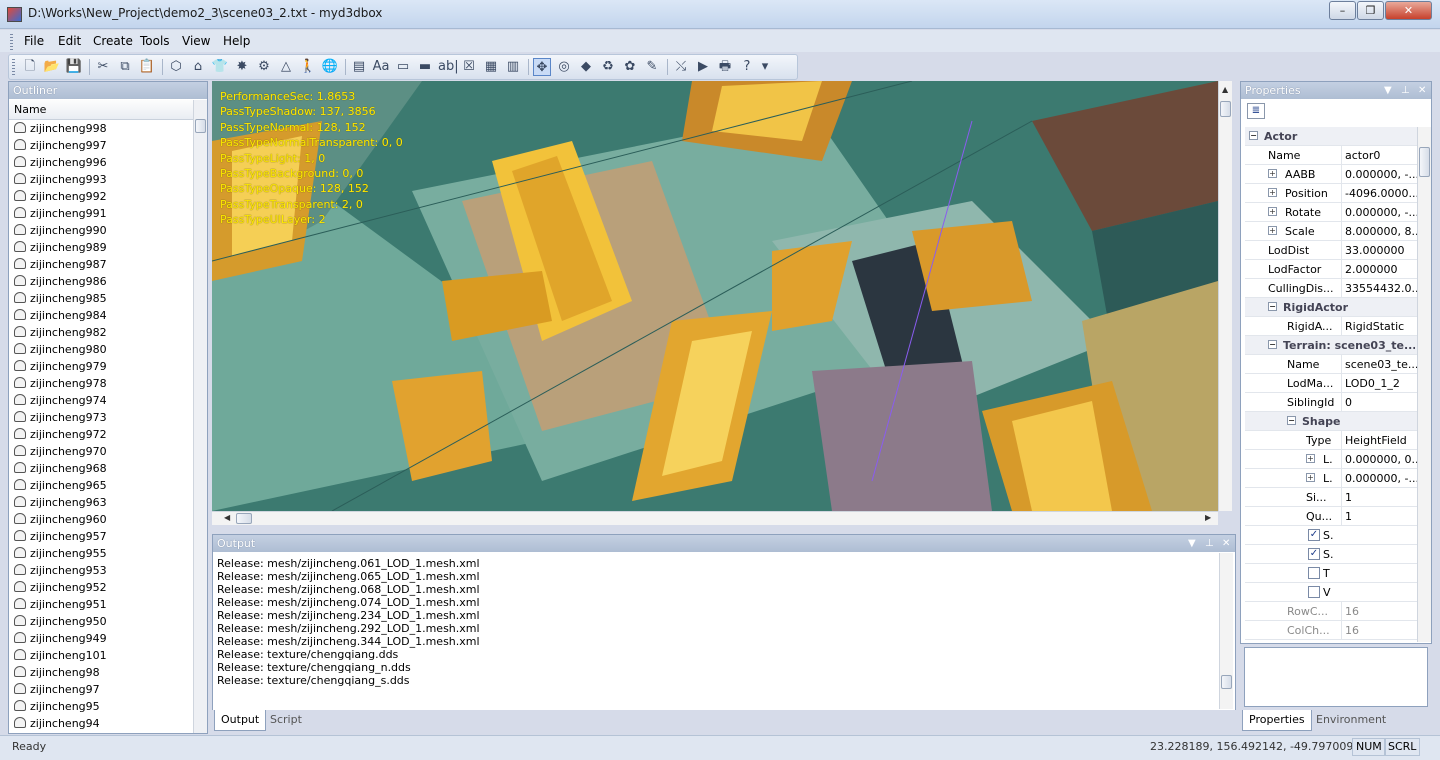 This screenshot has width=1440, height=760. I want to click on copy-icon: ⧉, so click(125, 67).